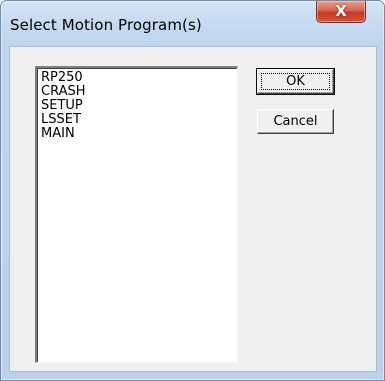  What do you see at coordinates (139, 120) in the screenshot?
I see `list-item-lsset: LSSET` at bounding box center [139, 120].